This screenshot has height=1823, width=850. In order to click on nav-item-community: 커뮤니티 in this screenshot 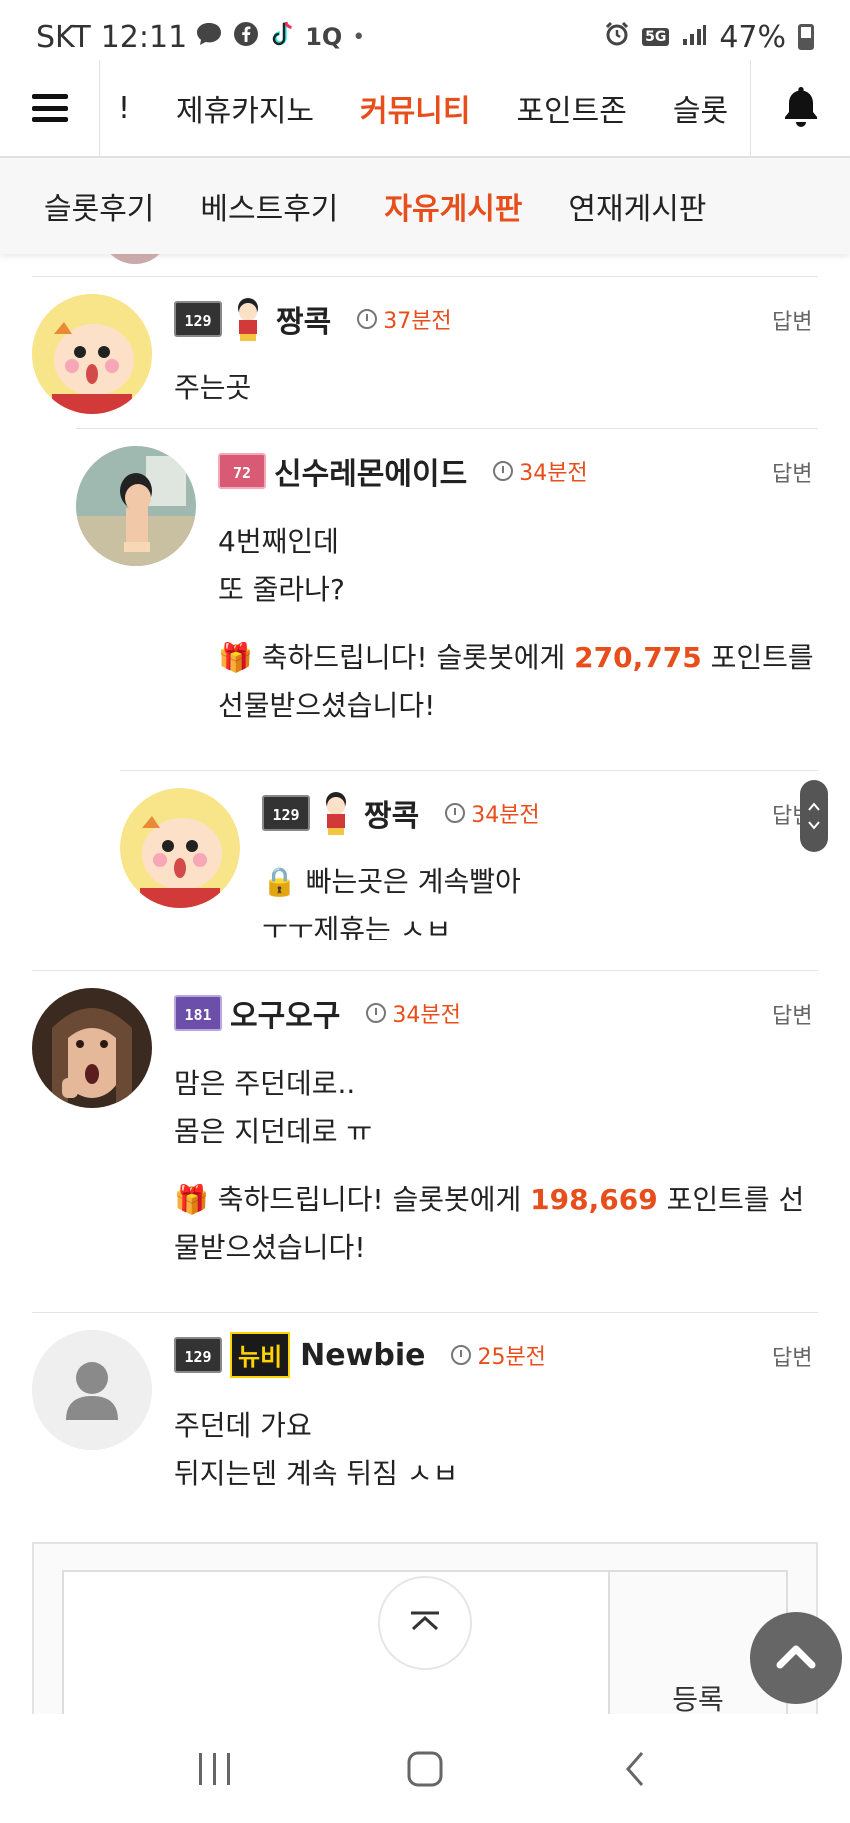, I will do `click(415, 108)`.